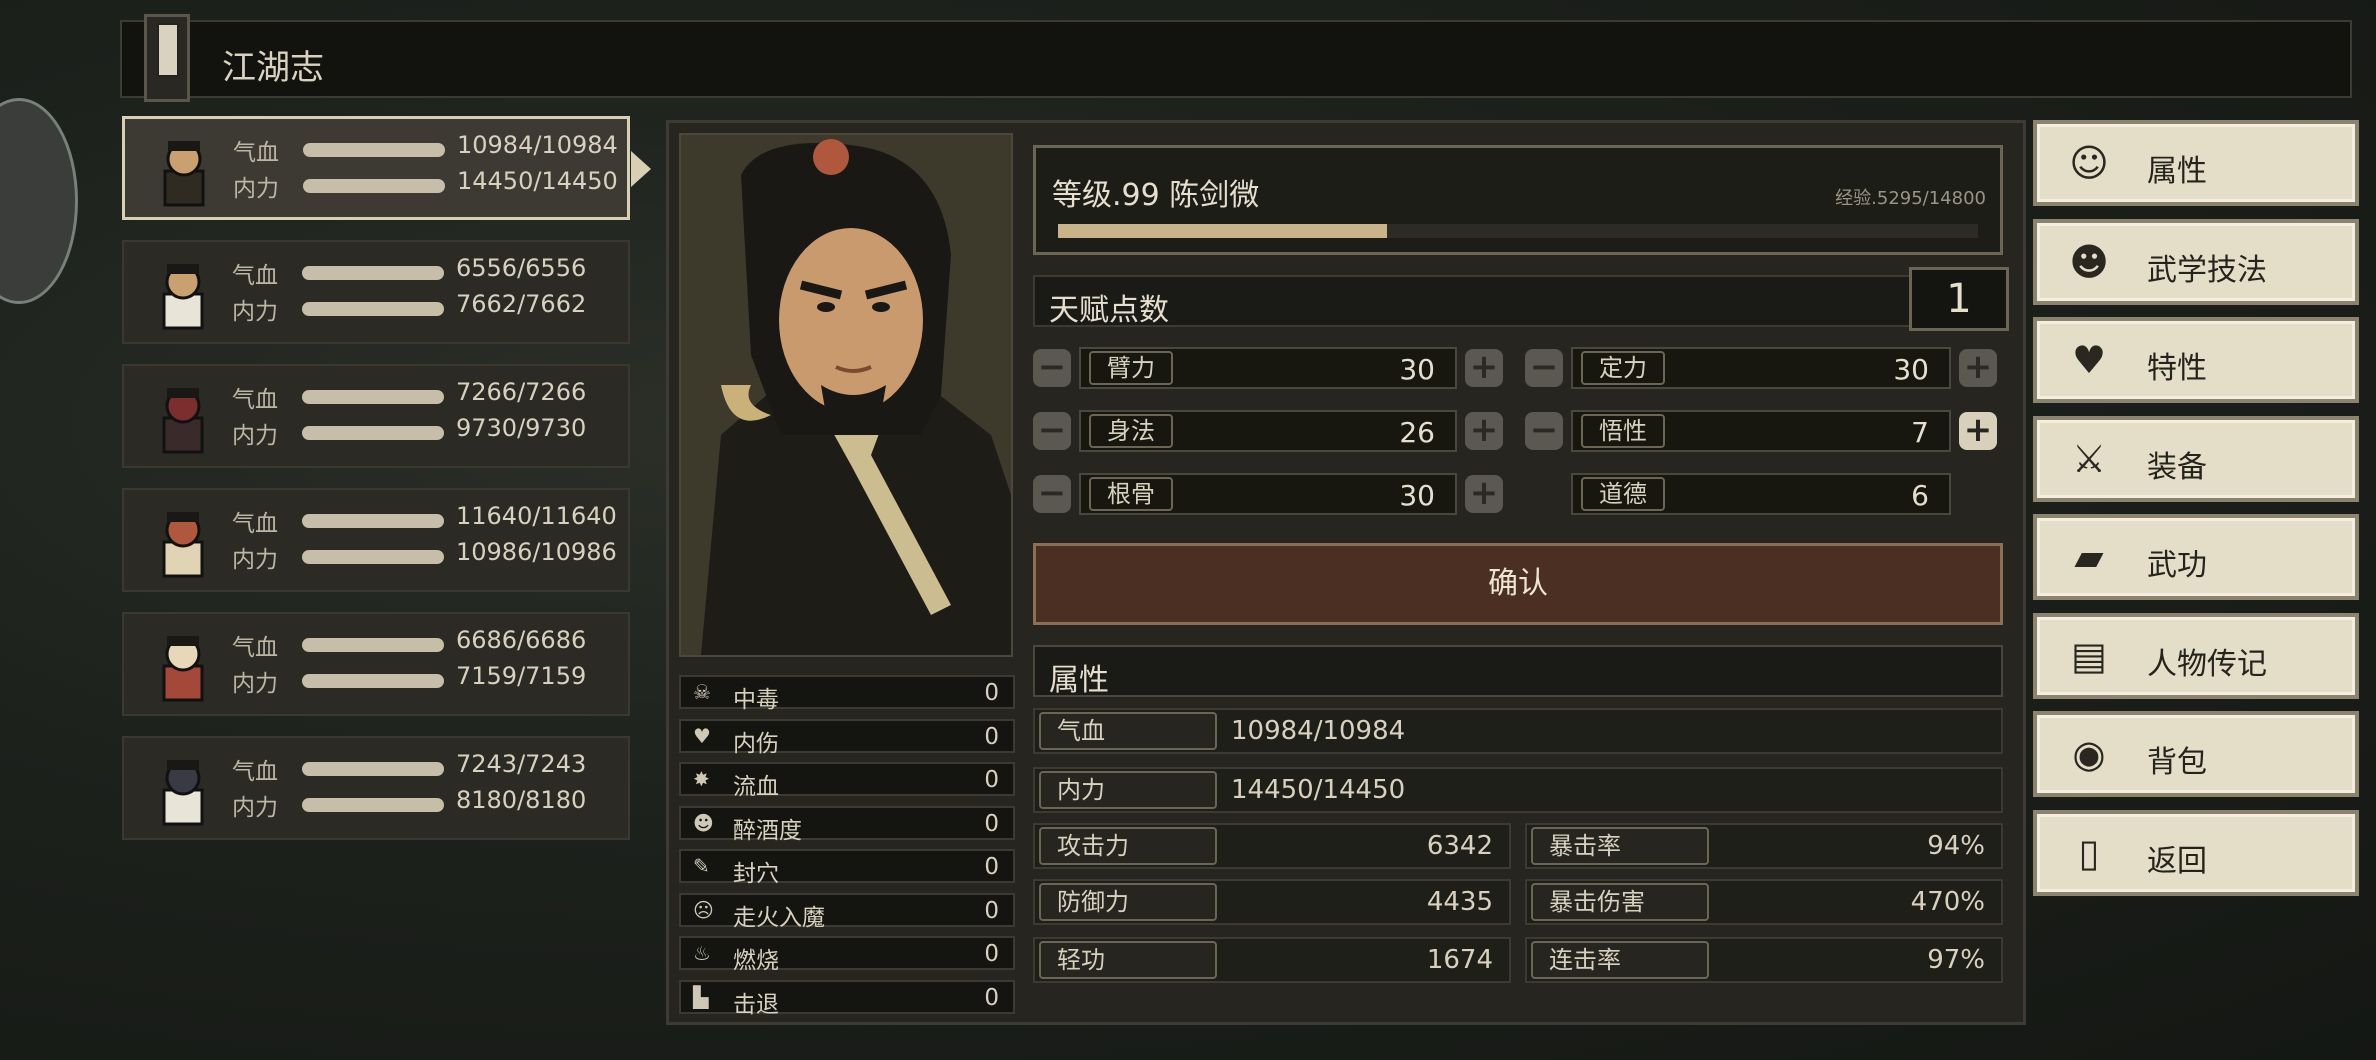 This screenshot has height=1060, width=2376. What do you see at coordinates (1620, 960) in the screenshot?
I see `combo-rate-label: 连击率` at bounding box center [1620, 960].